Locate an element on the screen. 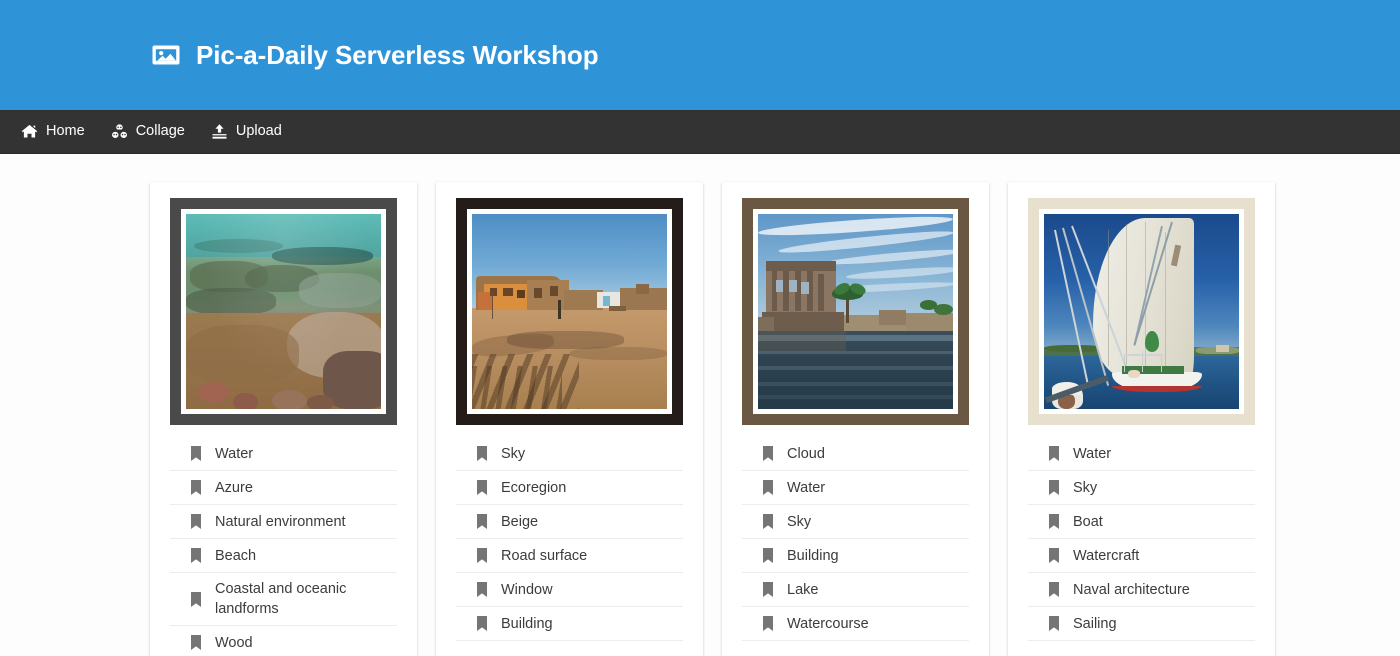  label-row: Azure is located at coordinates (283, 488).